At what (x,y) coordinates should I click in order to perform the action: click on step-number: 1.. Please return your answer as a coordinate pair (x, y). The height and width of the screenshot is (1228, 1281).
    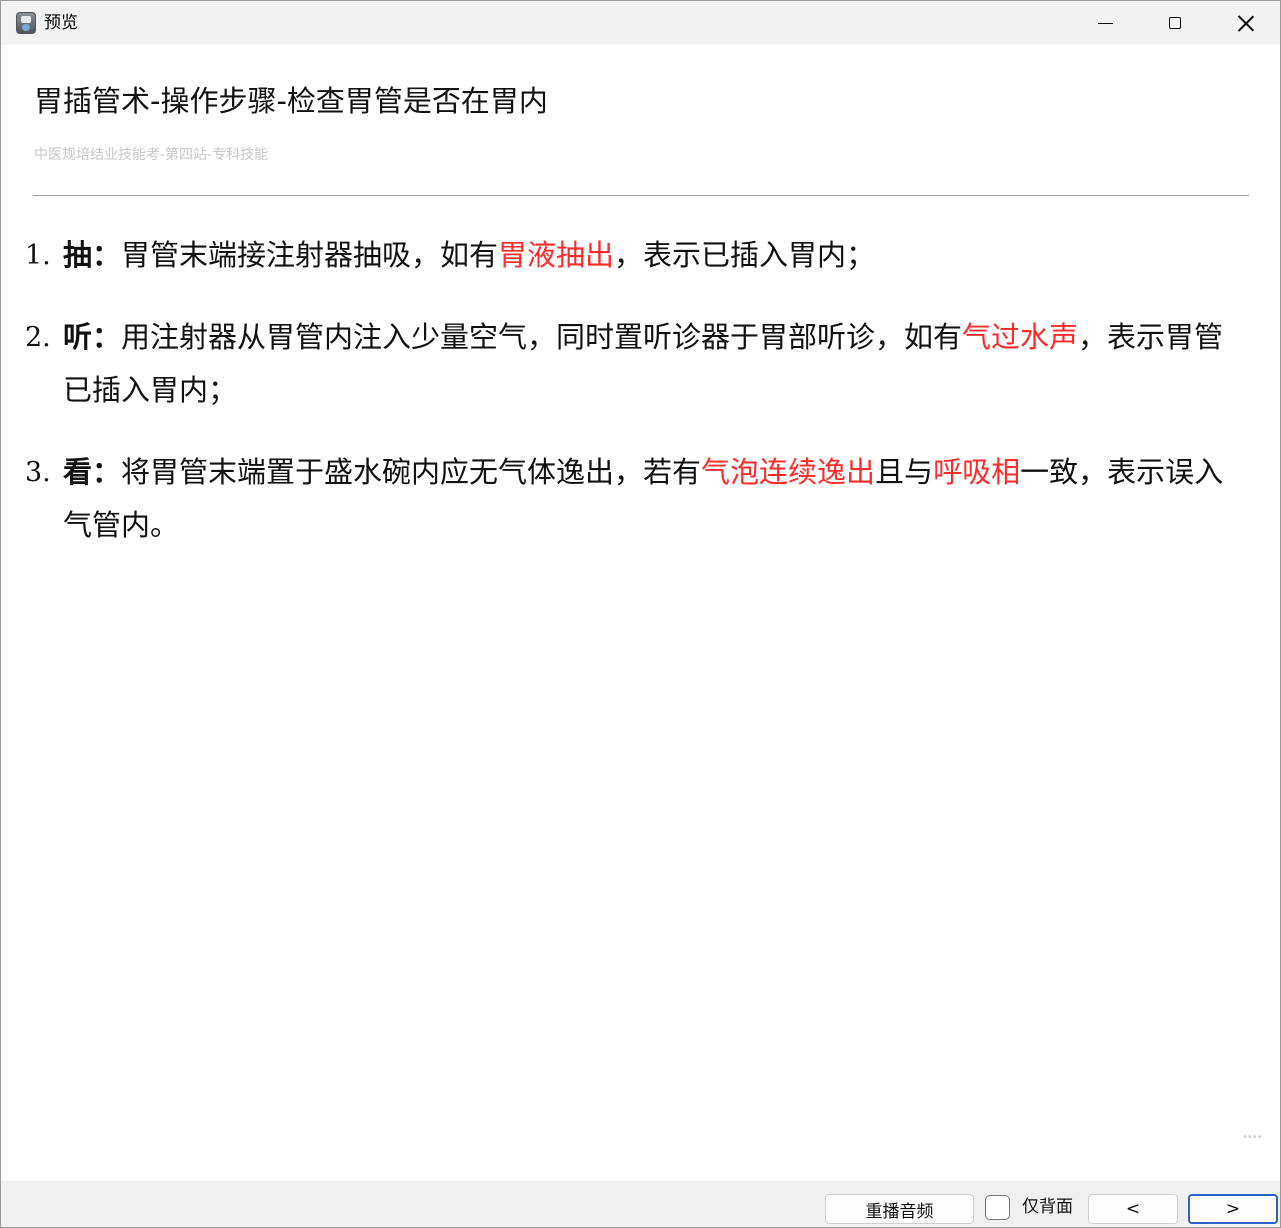
    Looking at the image, I should click on (38, 255).